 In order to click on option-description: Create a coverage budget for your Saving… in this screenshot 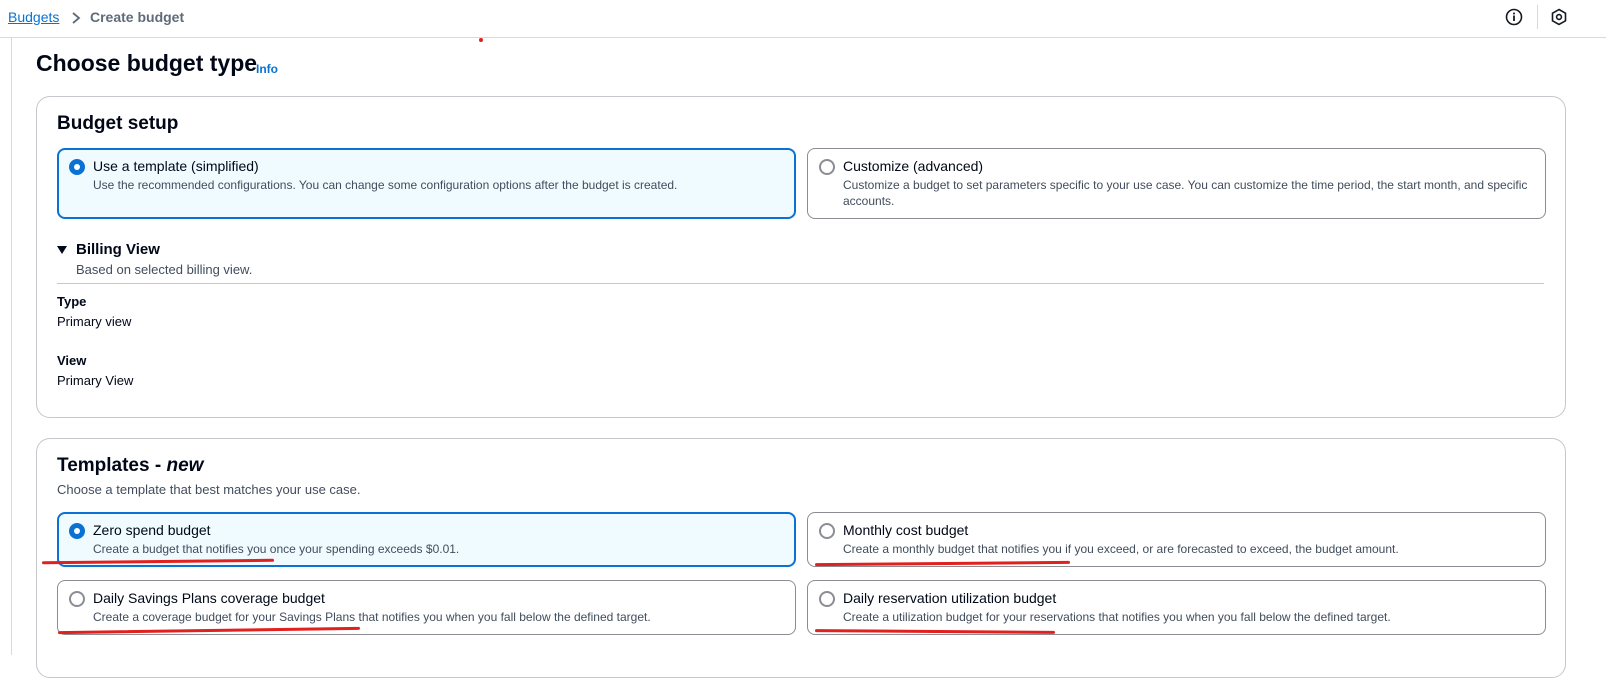, I will do `click(372, 617)`.